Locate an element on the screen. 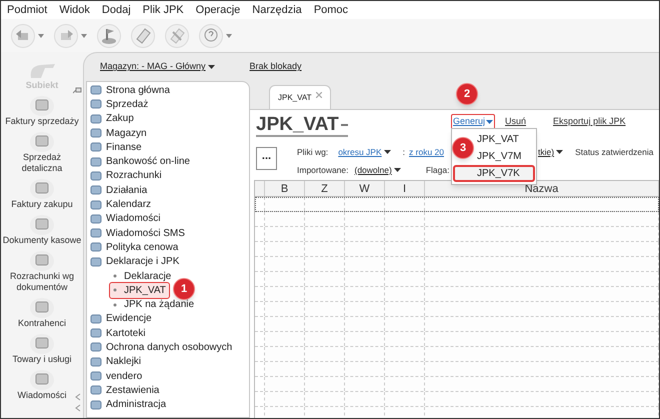 The width and height of the screenshot is (660, 419). menu-item: Dodaj is located at coordinates (116, 10).